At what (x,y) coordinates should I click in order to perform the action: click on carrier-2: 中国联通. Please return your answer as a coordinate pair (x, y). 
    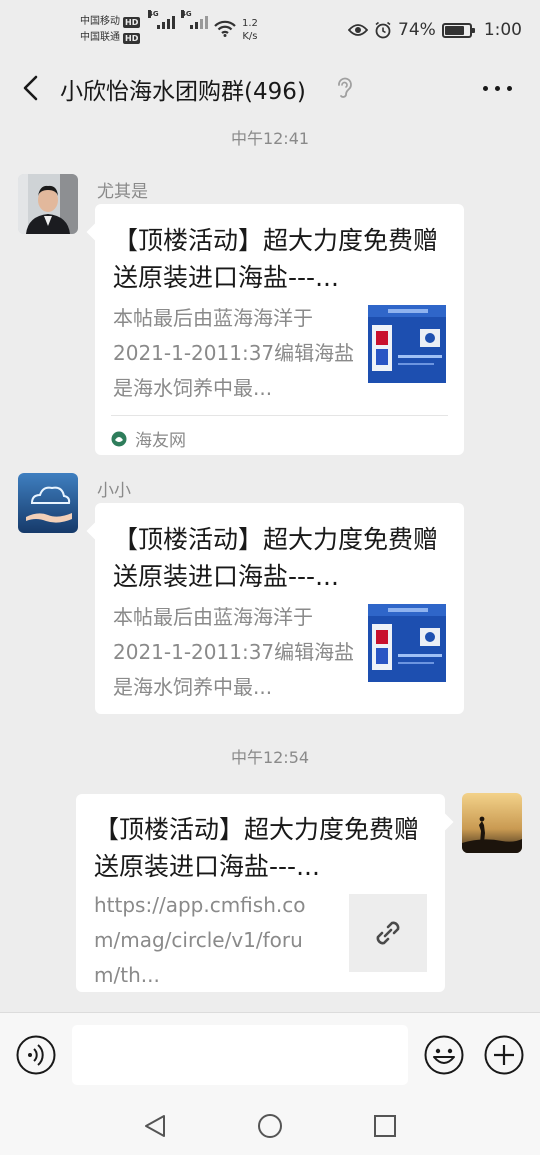
    Looking at the image, I should click on (100, 37).